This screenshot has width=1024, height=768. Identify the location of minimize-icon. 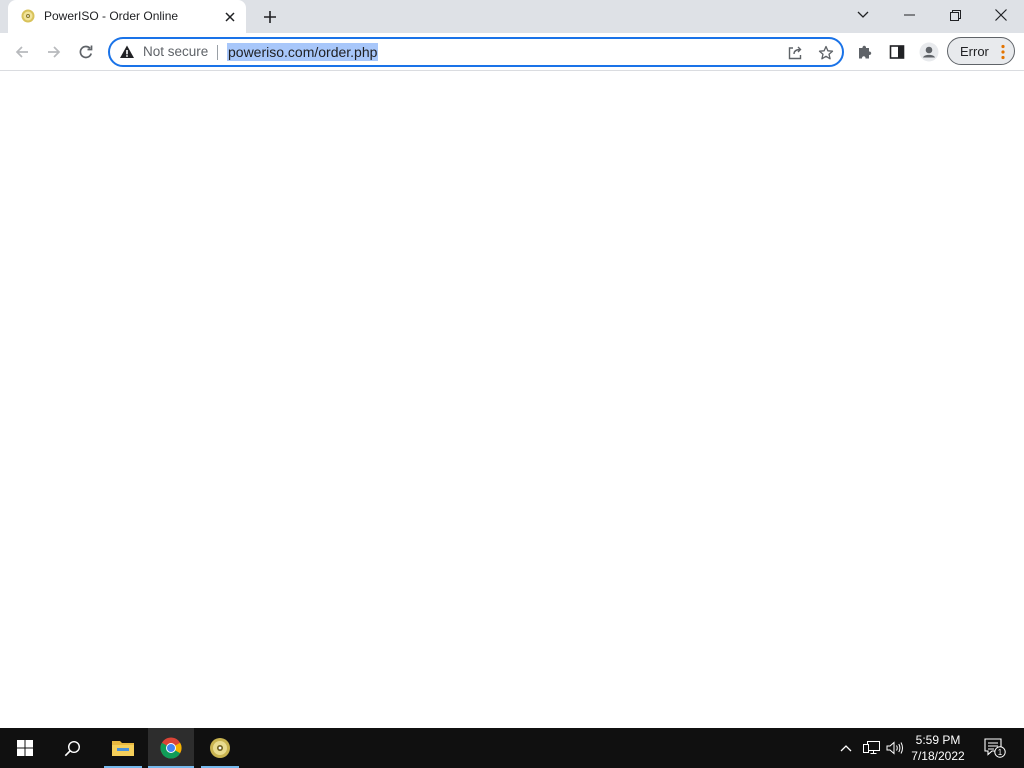
(909, 15).